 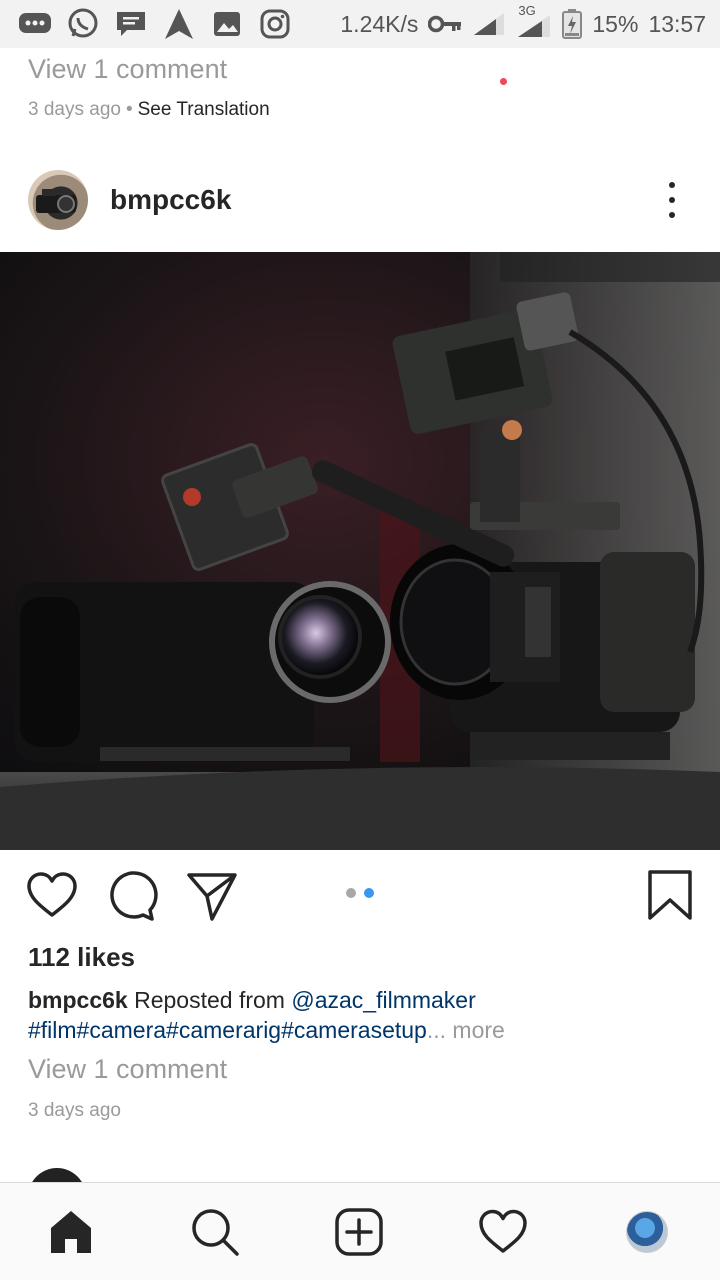 What do you see at coordinates (81, 957) in the screenshot?
I see `likes-count: 112 likes` at bounding box center [81, 957].